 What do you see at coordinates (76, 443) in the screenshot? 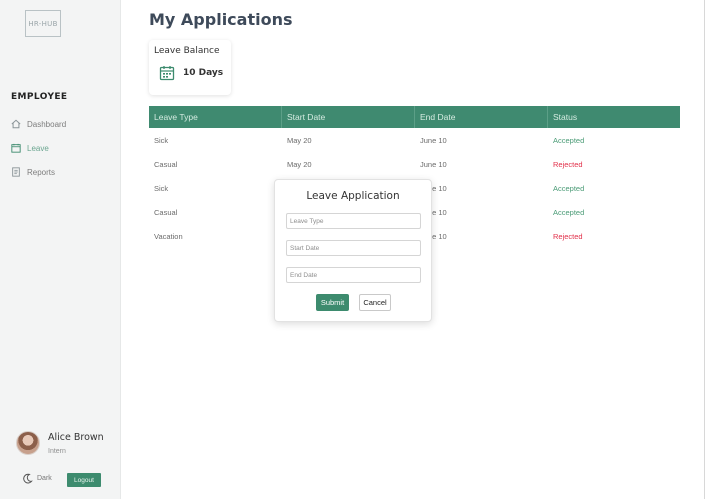
I see `profile-text: Alice Brown Intern` at bounding box center [76, 443].